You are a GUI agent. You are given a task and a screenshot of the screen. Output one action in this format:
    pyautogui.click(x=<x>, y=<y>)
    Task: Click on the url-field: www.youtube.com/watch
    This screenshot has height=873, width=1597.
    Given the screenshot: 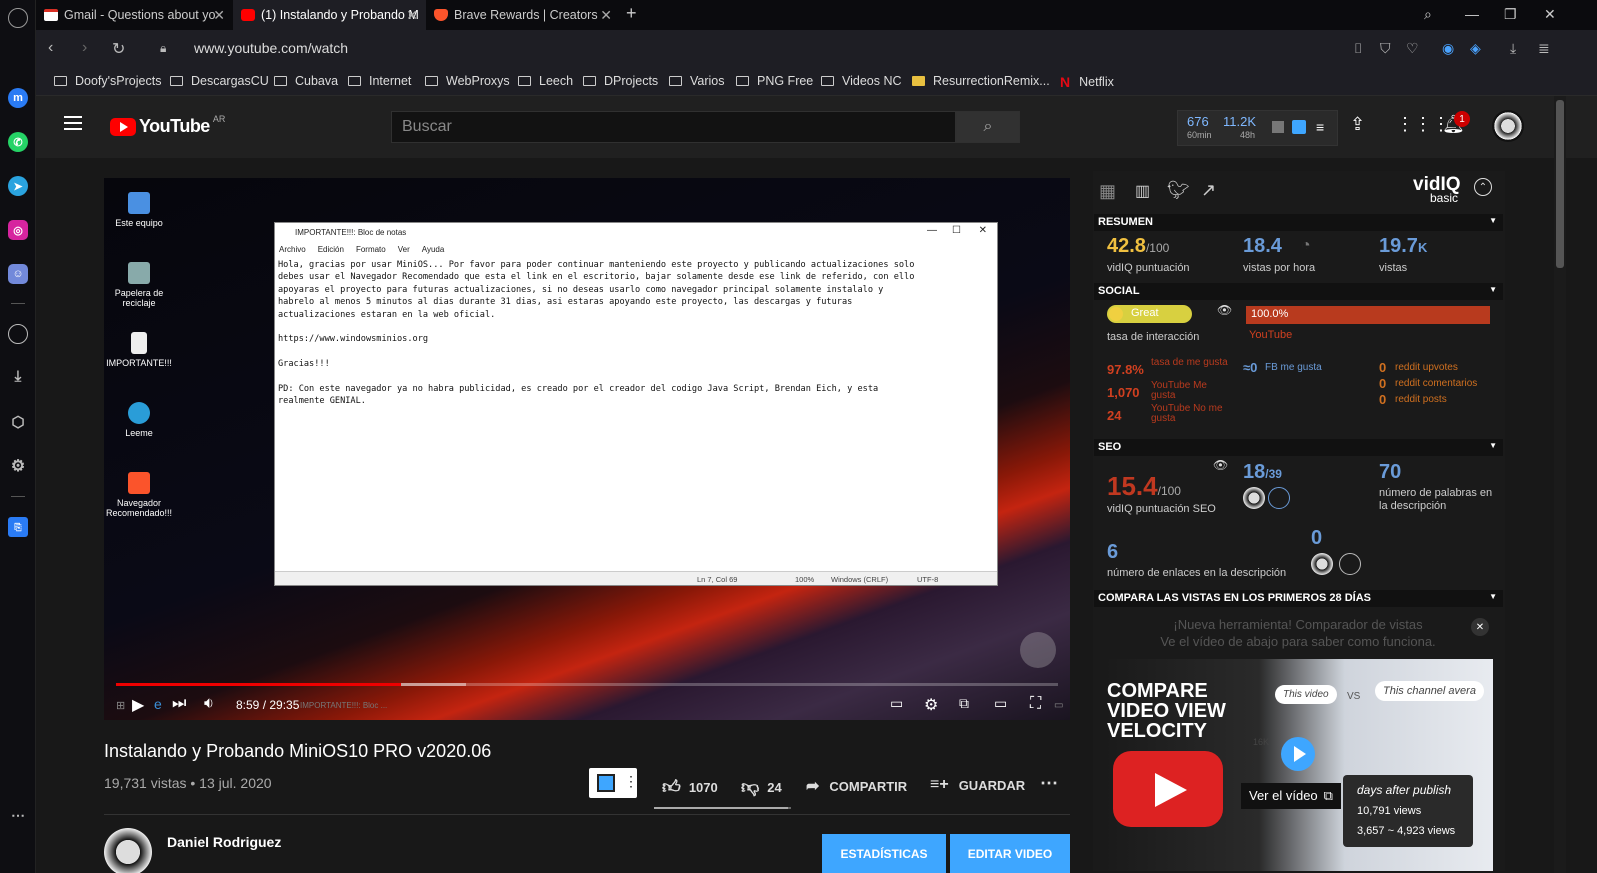 What is the action you would take?
    pyautogui.click(x=271, y=48)
    